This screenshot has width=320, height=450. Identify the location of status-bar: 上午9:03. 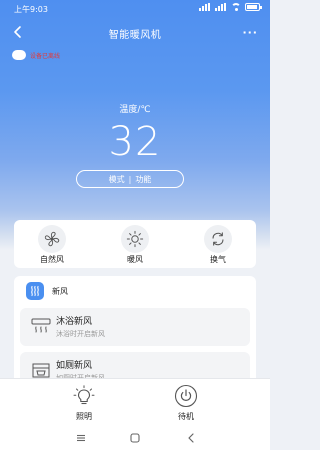
(135, 8).